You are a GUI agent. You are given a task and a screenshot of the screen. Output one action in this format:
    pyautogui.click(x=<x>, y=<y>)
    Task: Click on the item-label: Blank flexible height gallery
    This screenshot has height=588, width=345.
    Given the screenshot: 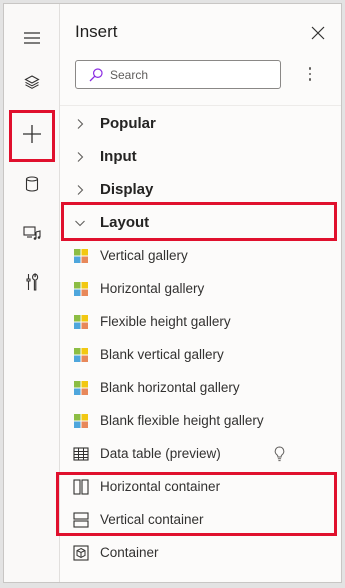 What is the action you would take?
    pyautogui.click(x=182, y=420)
    